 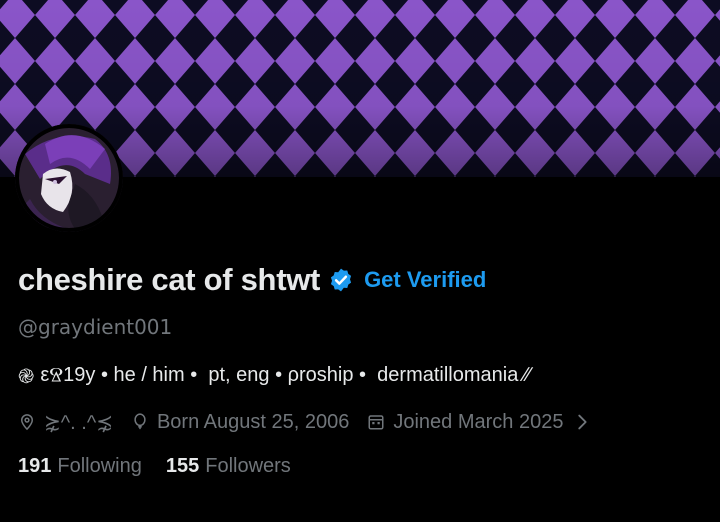 I want to click on following-link: 191 Following, so click(x=80, y=466).